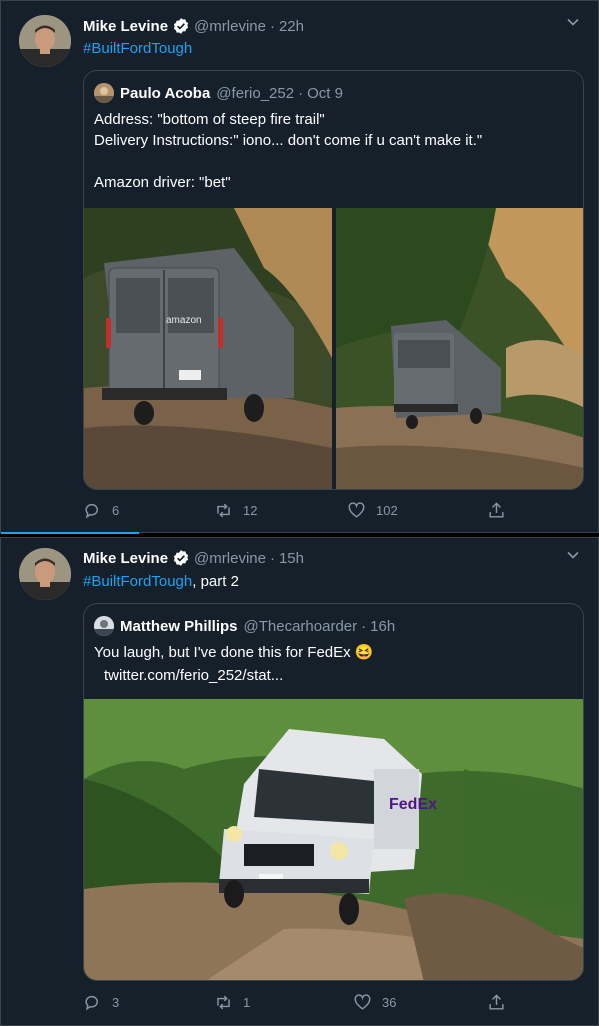  I want to click on photo-amazon-van-1: amazon, so click(208, 348).